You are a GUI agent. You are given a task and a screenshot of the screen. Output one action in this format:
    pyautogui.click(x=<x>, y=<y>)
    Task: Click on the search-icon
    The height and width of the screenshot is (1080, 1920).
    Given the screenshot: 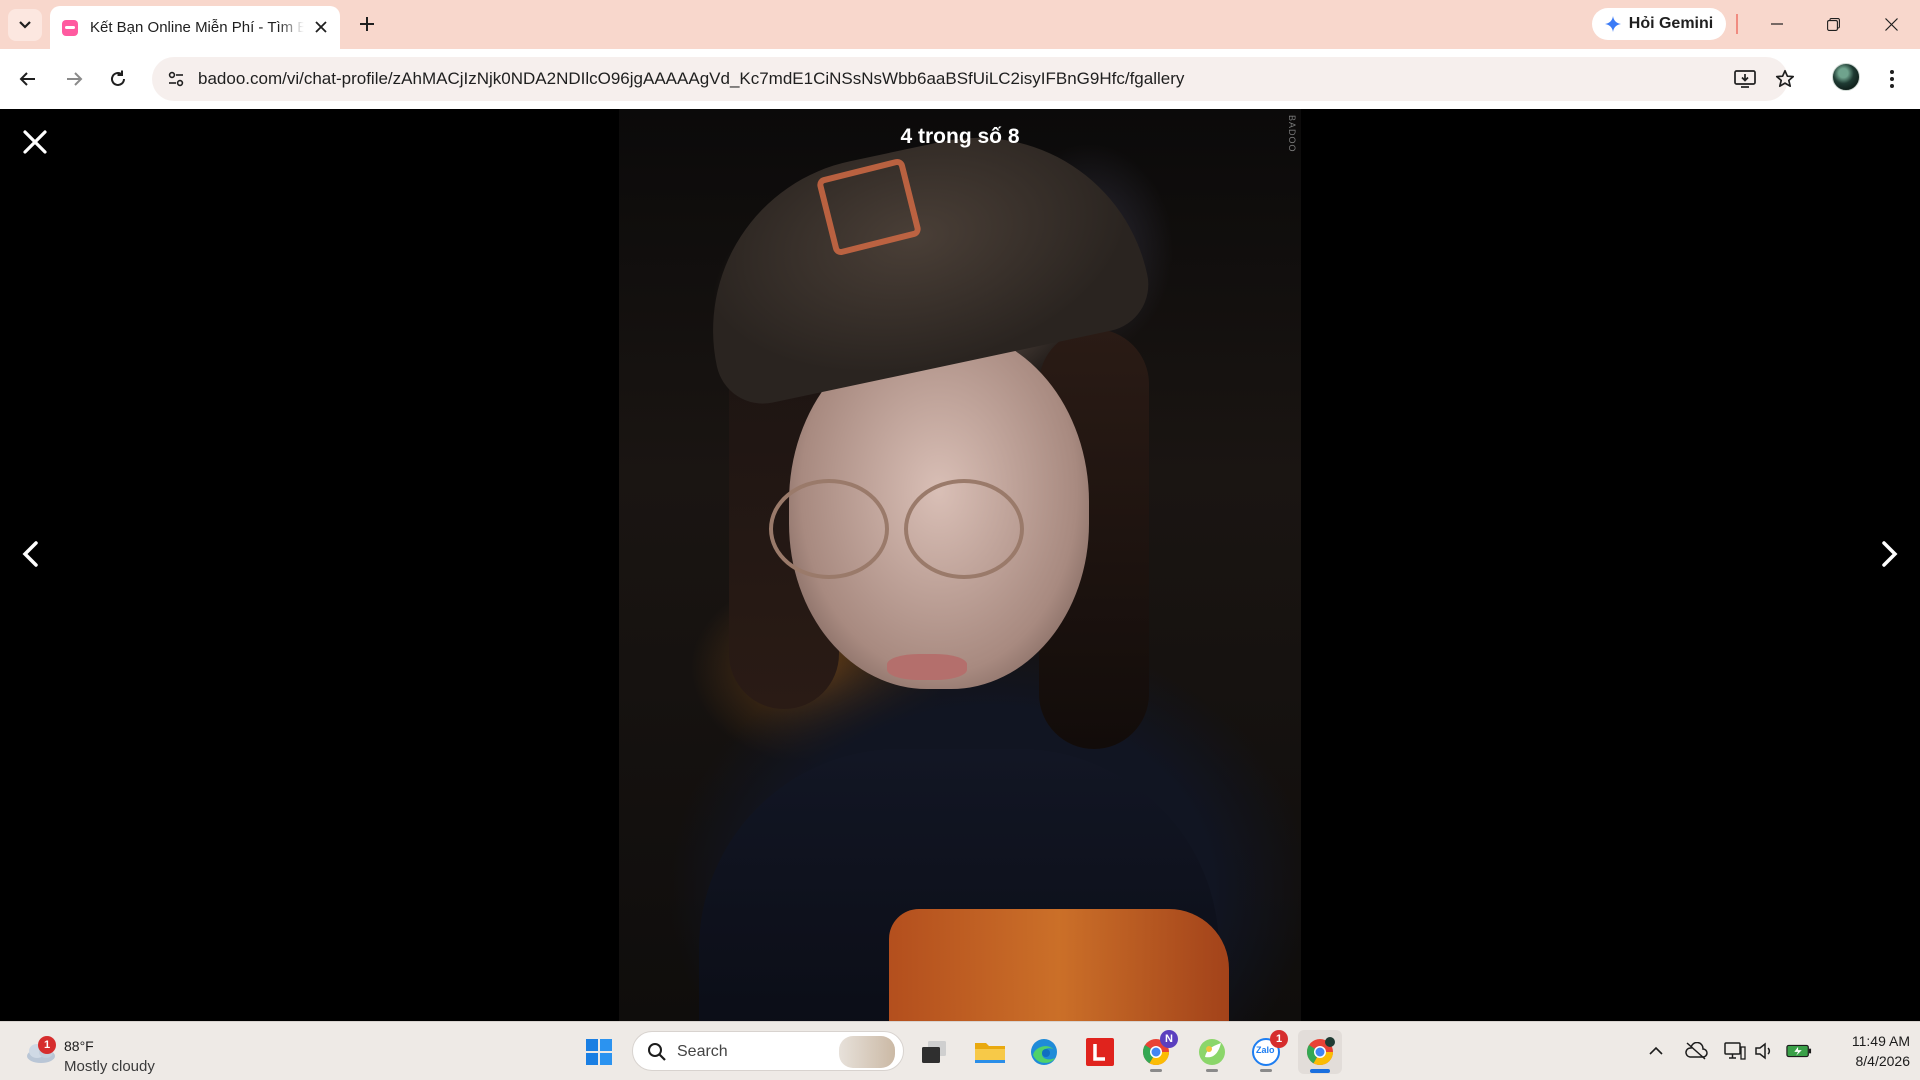 What is the action you would take?
    pyautogui.click(x=657, y=1052)
    